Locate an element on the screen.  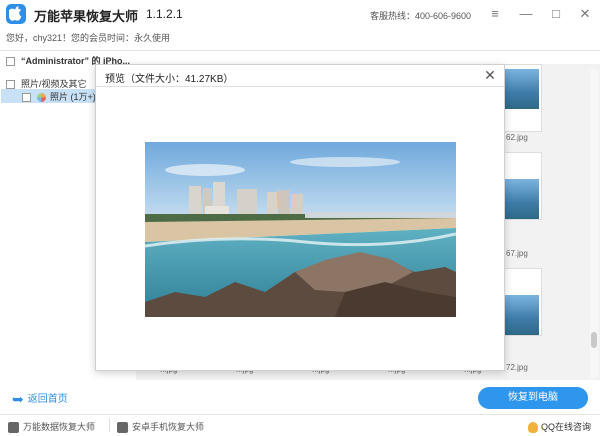
hotline-text: 客服热线：400-606-9600 is located at coordinates (421, 16).